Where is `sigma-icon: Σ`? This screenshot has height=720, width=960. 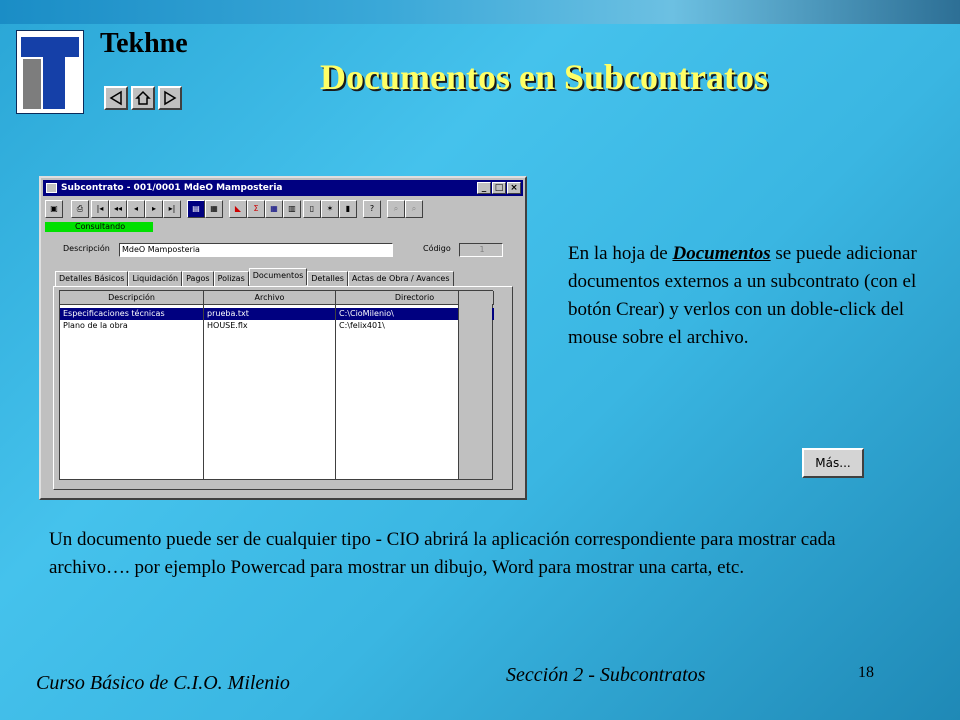 sigma-icon: Σ is located at coordinates (256, 209).